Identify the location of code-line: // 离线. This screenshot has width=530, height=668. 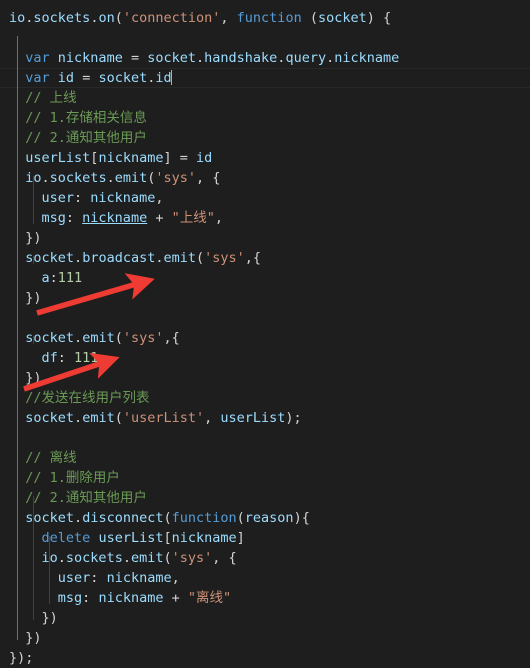
(265, 458).